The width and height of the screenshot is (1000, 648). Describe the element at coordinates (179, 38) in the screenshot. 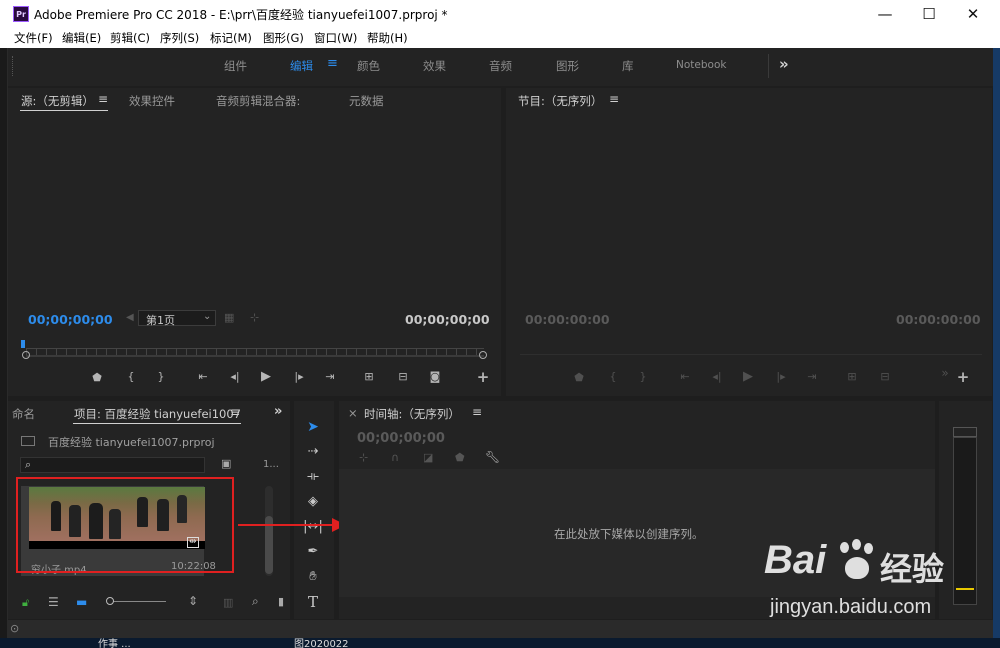

I see `menu-sequence: 序列(S)` at that location.